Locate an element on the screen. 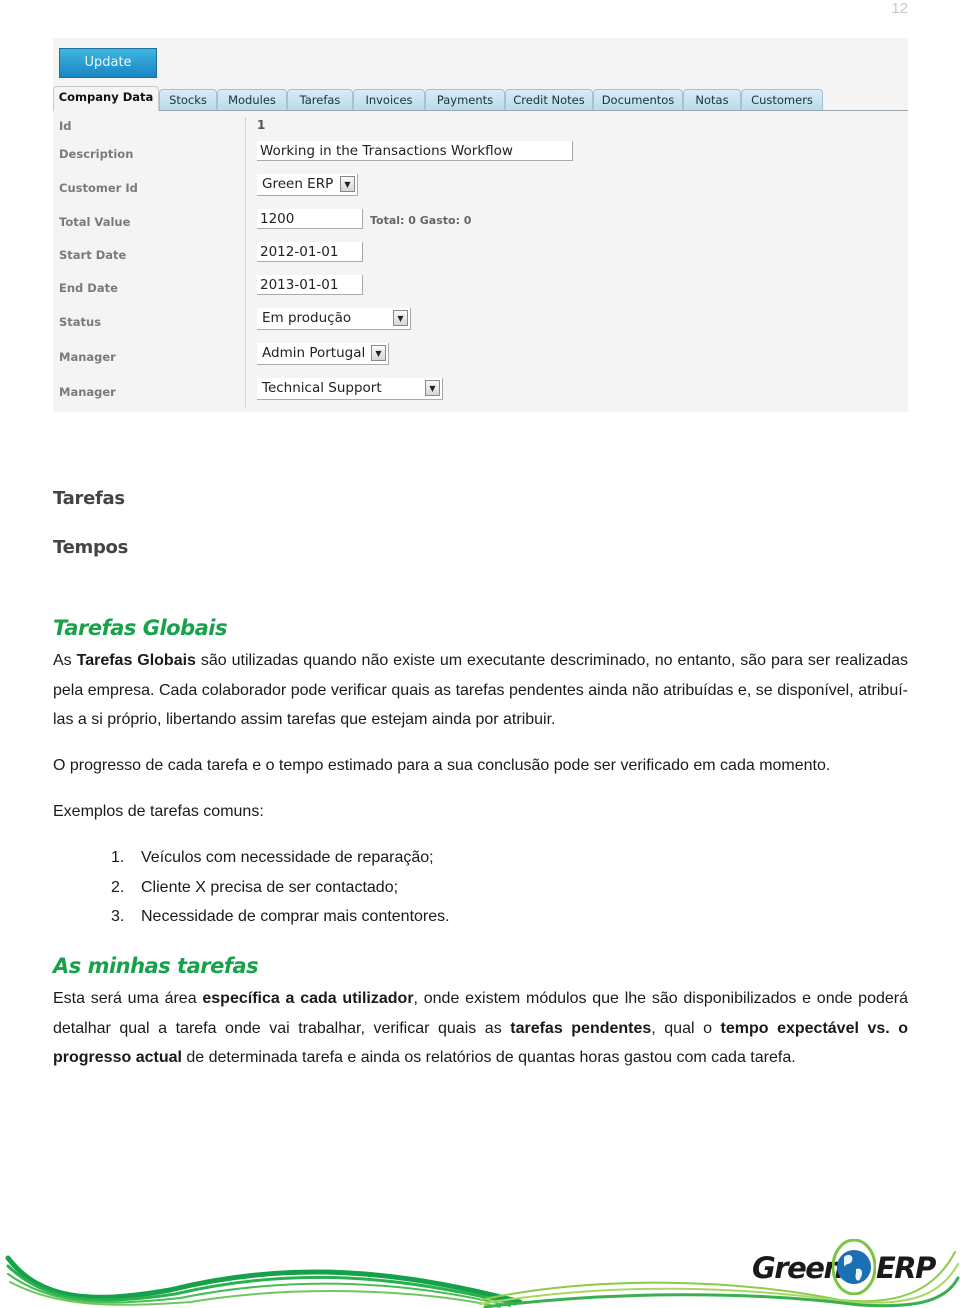  tab-credit-notes: Credit Notes is located at coordinates (549, 99).